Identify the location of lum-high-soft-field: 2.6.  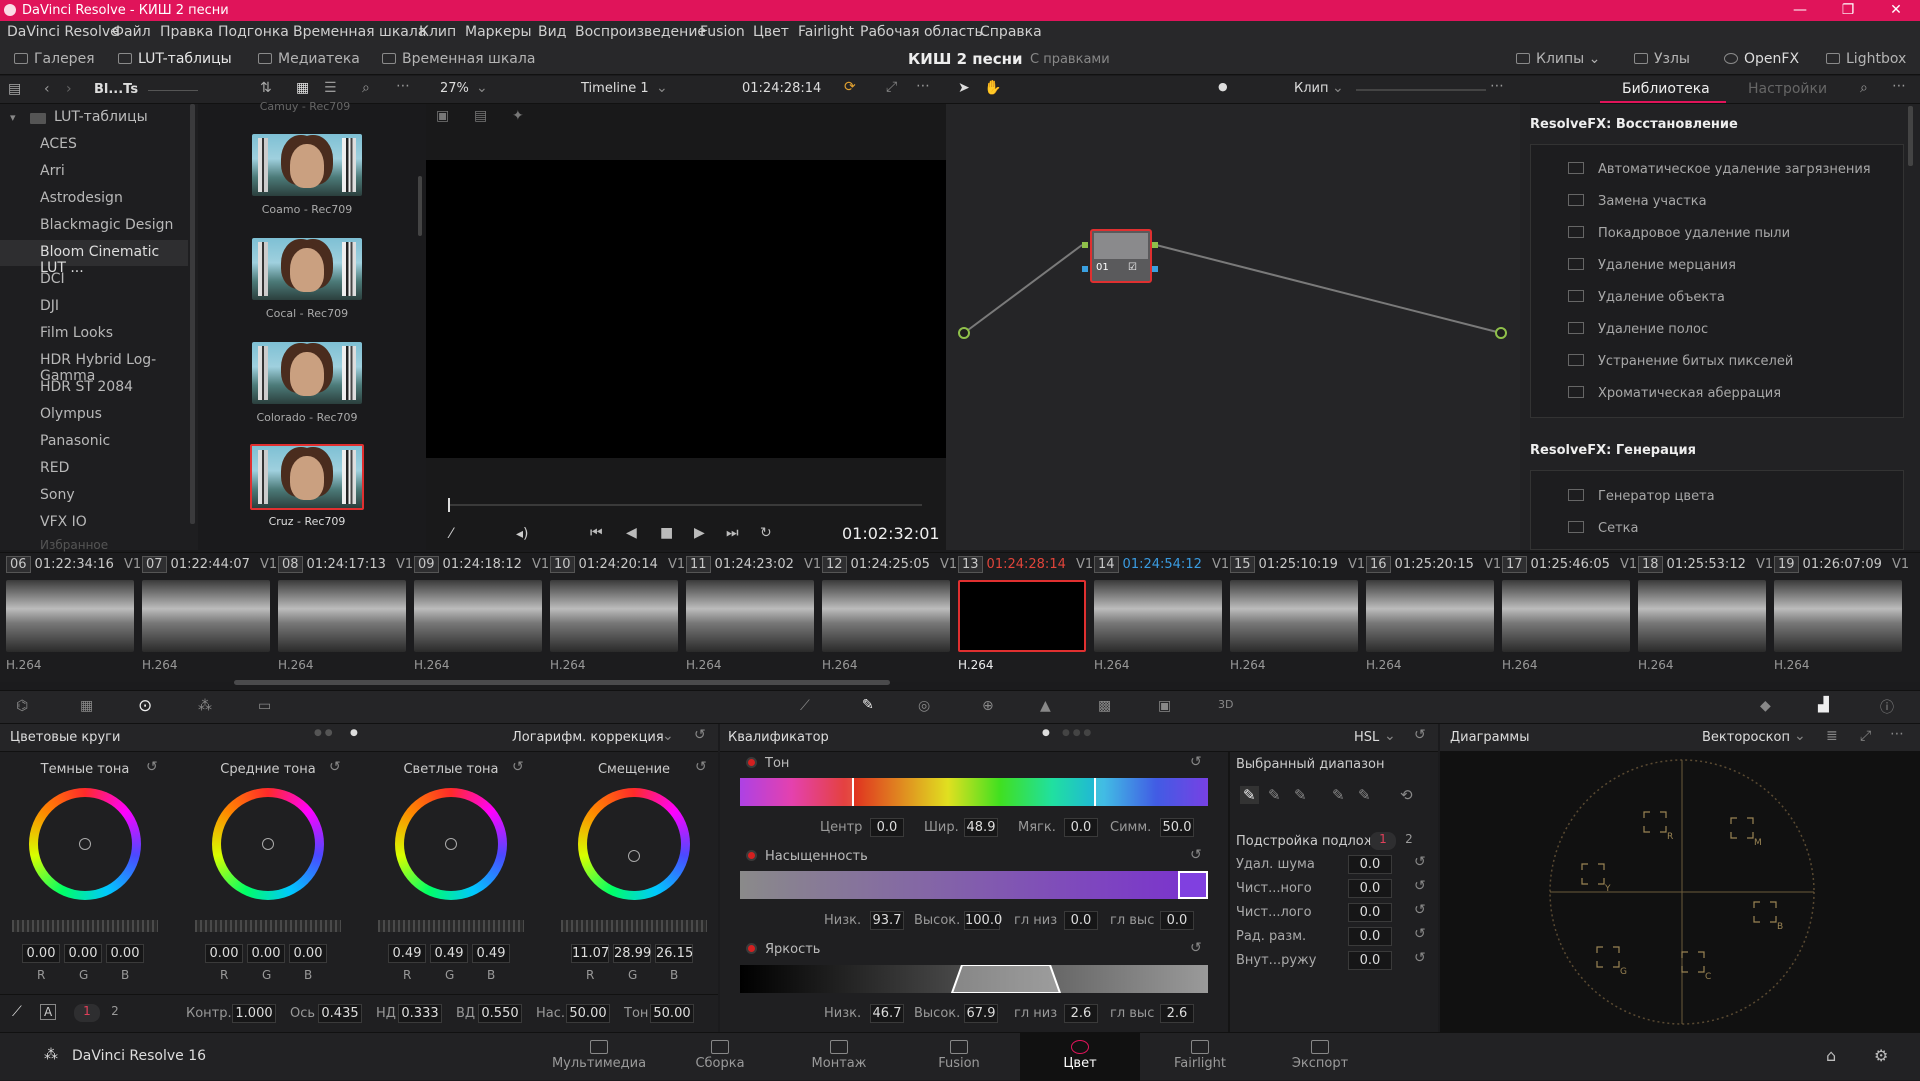
(1177, 1013).